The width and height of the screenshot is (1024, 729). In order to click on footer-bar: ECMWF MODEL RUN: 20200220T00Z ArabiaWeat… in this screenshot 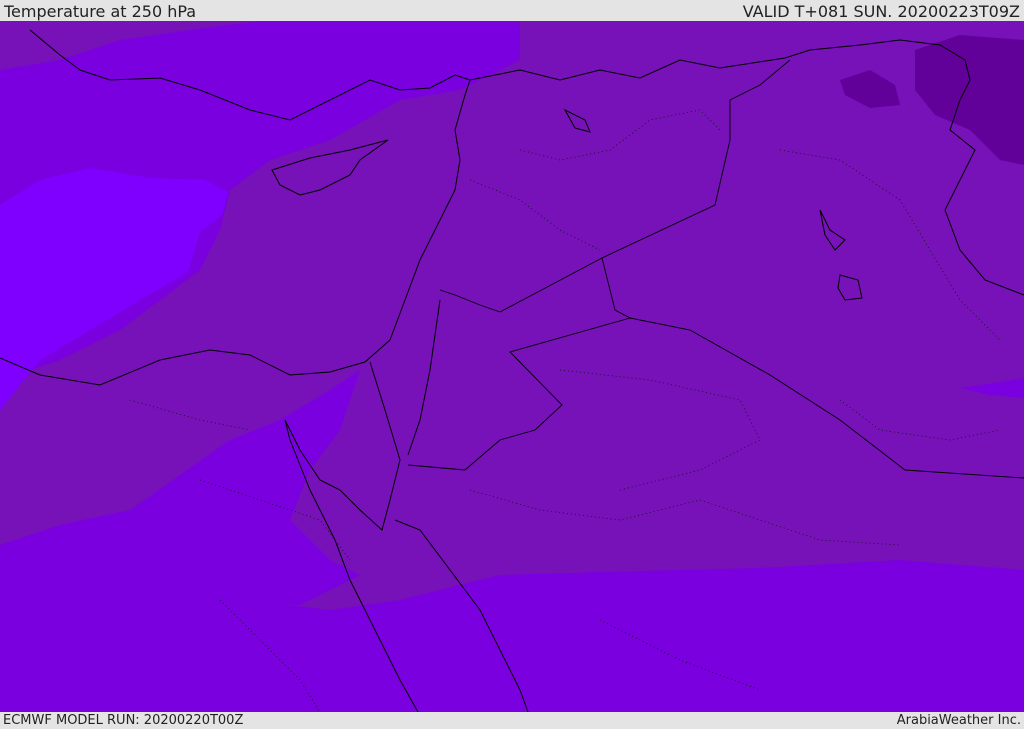, I will do `click(512, 720)`.